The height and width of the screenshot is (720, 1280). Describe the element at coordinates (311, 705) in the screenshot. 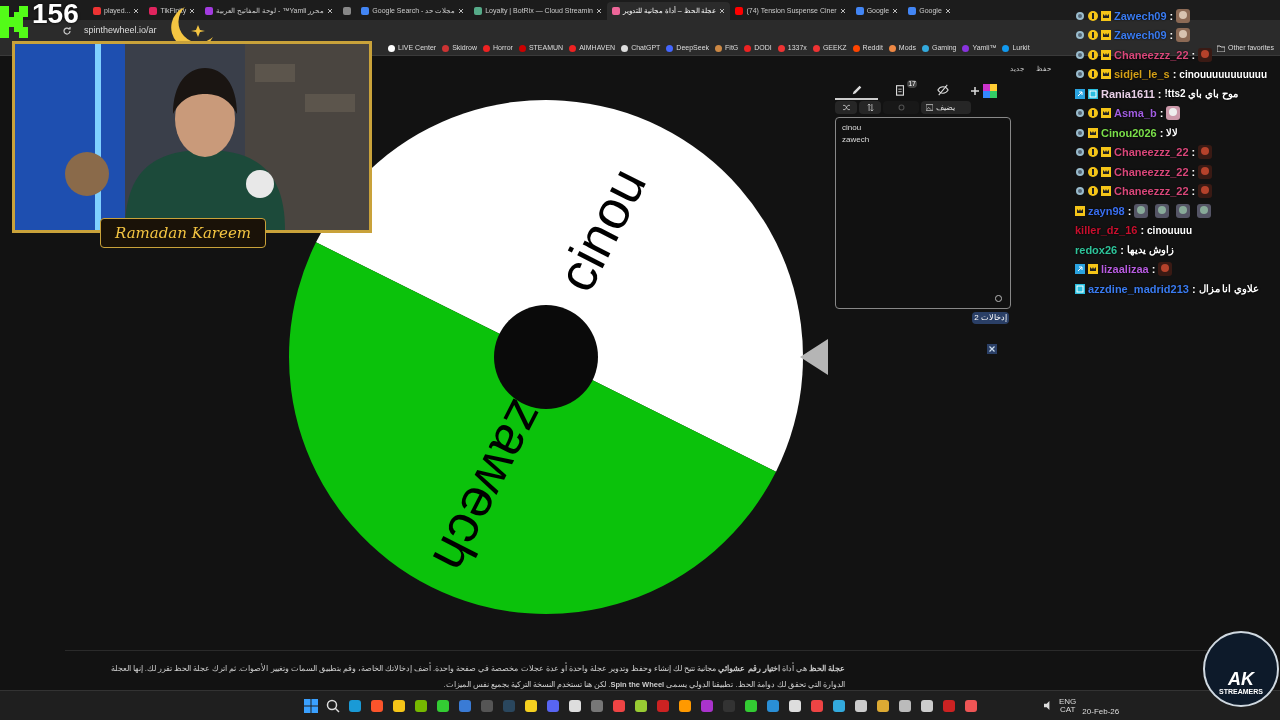

I see `windows-icon` at that location.